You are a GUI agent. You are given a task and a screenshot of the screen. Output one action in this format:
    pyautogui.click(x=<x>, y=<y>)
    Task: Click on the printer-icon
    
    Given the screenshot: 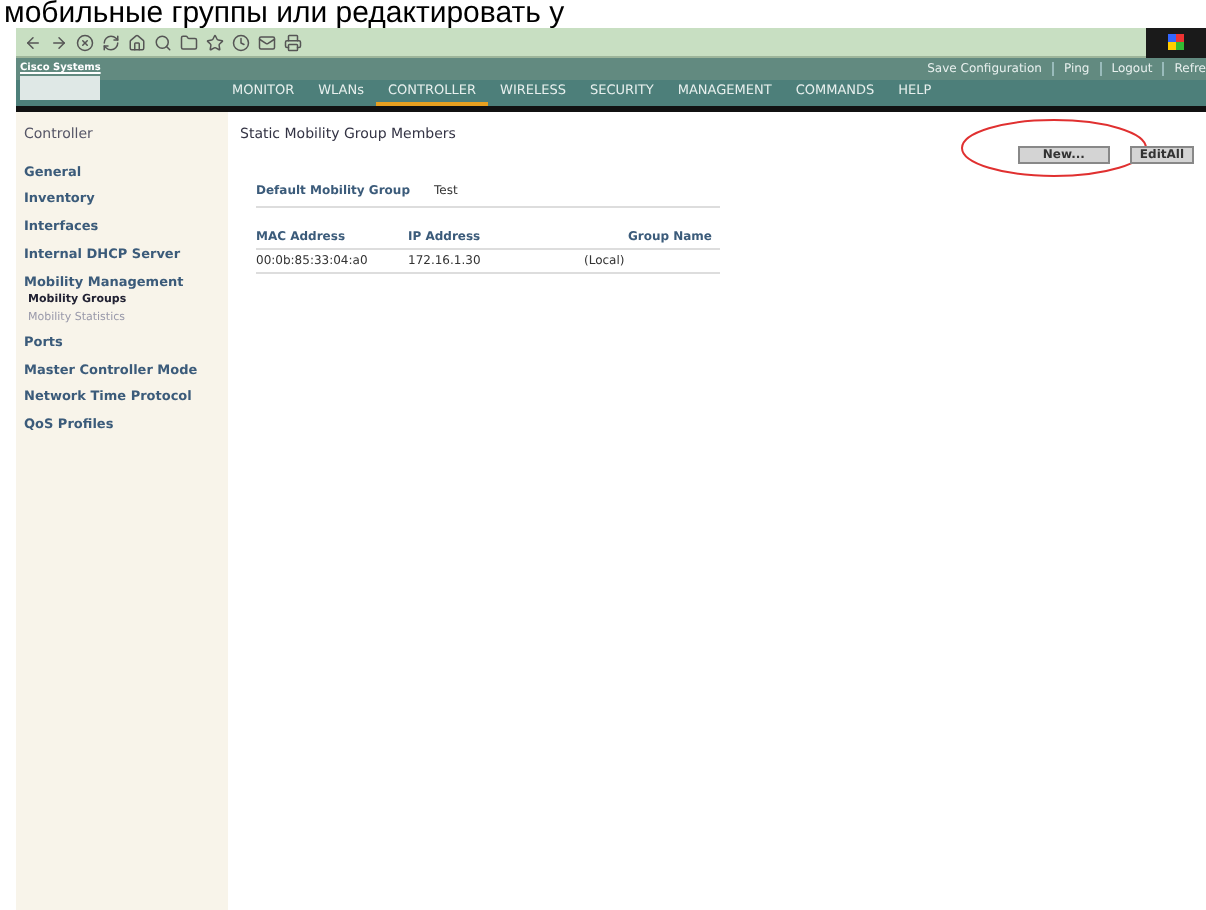 What is the action you would take?
    pyautogui.click(x=293, y=42)
    